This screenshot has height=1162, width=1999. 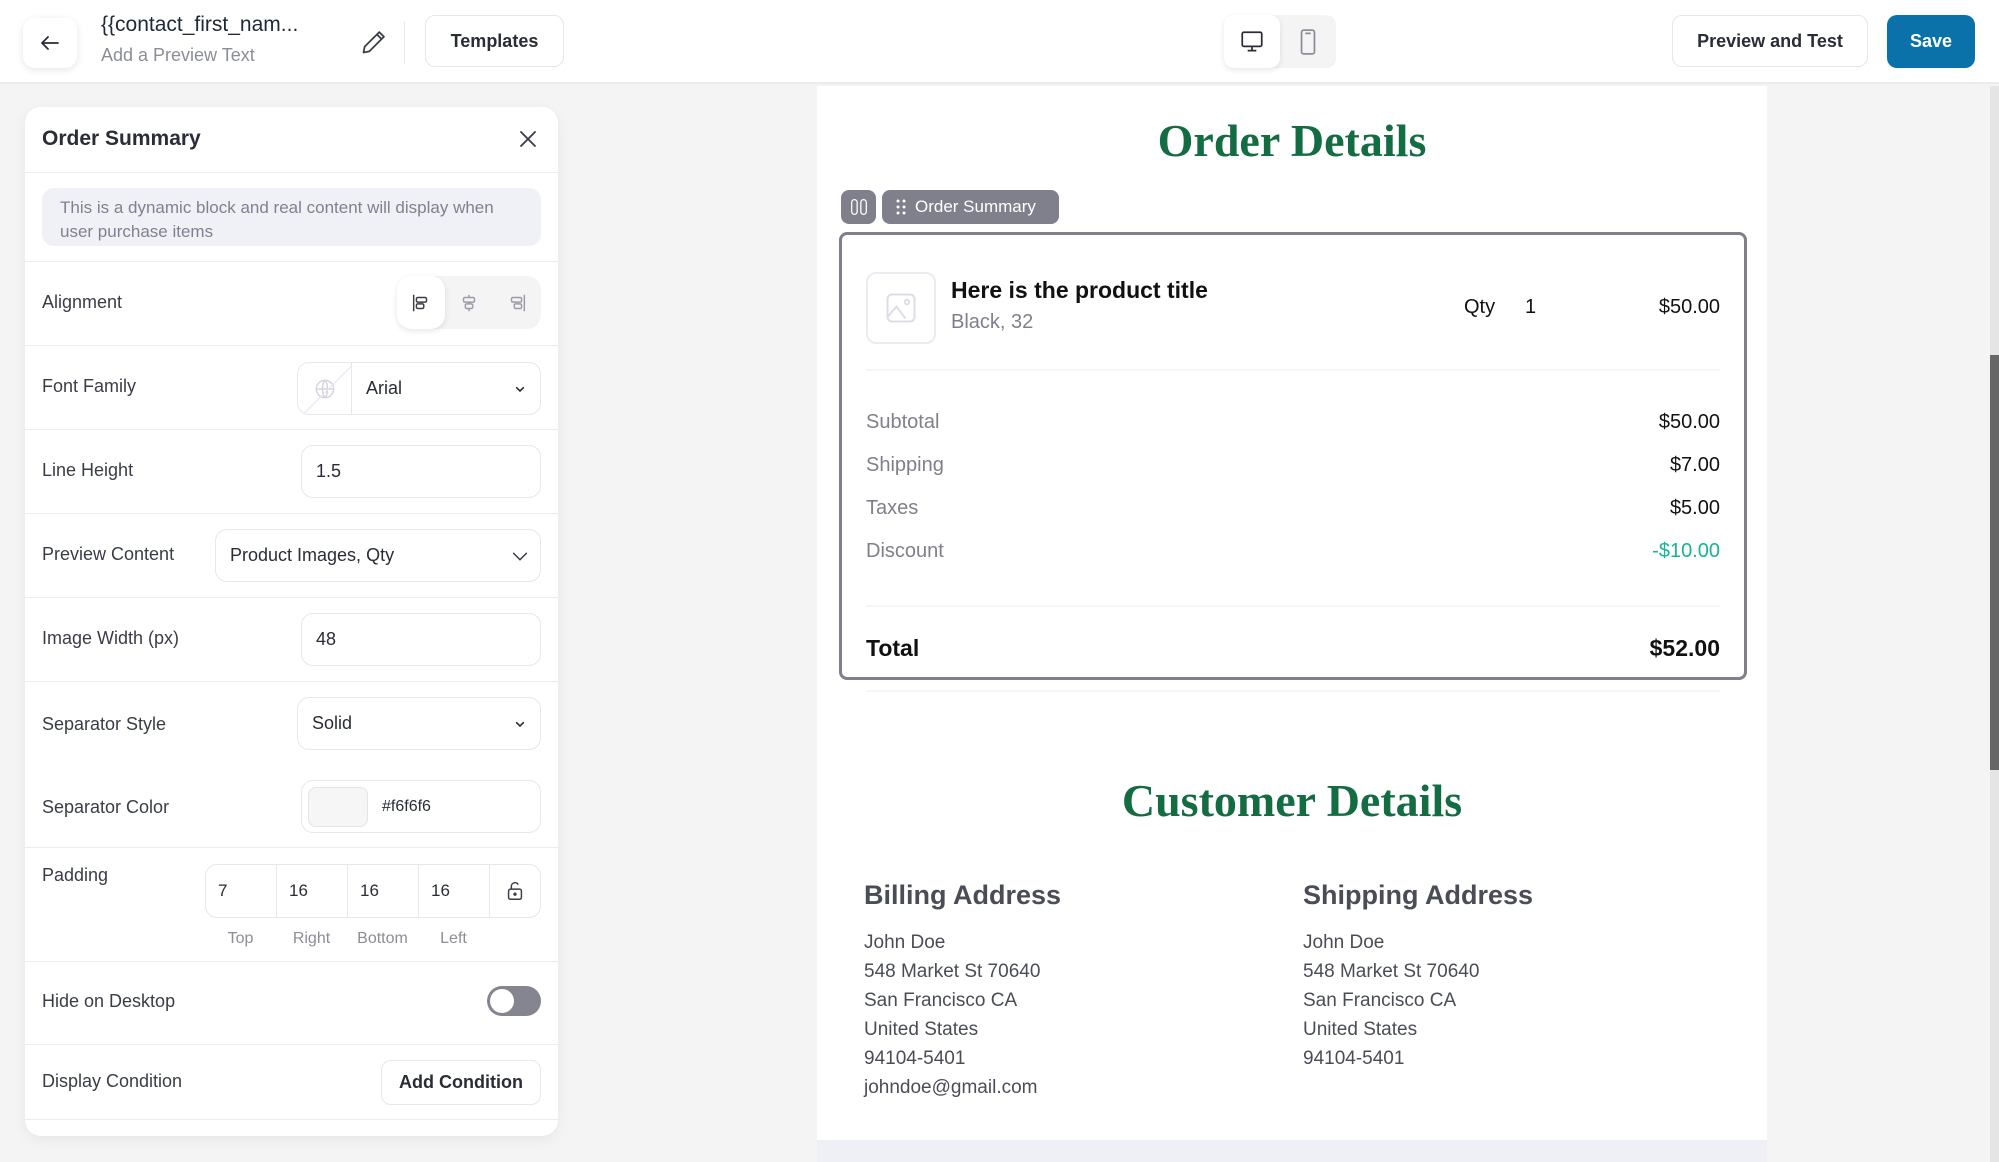 What do you see at coordinates (383, 891) in the screenshot?
I see `padding-bottom-input: 16` at bounding box center [383, 891].